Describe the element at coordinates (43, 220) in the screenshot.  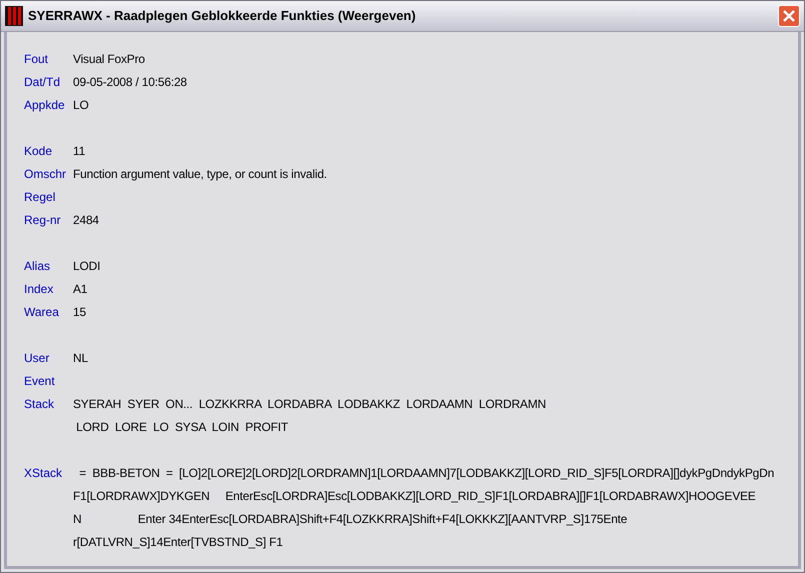
I see `field-label: Reg-nr` at that location.